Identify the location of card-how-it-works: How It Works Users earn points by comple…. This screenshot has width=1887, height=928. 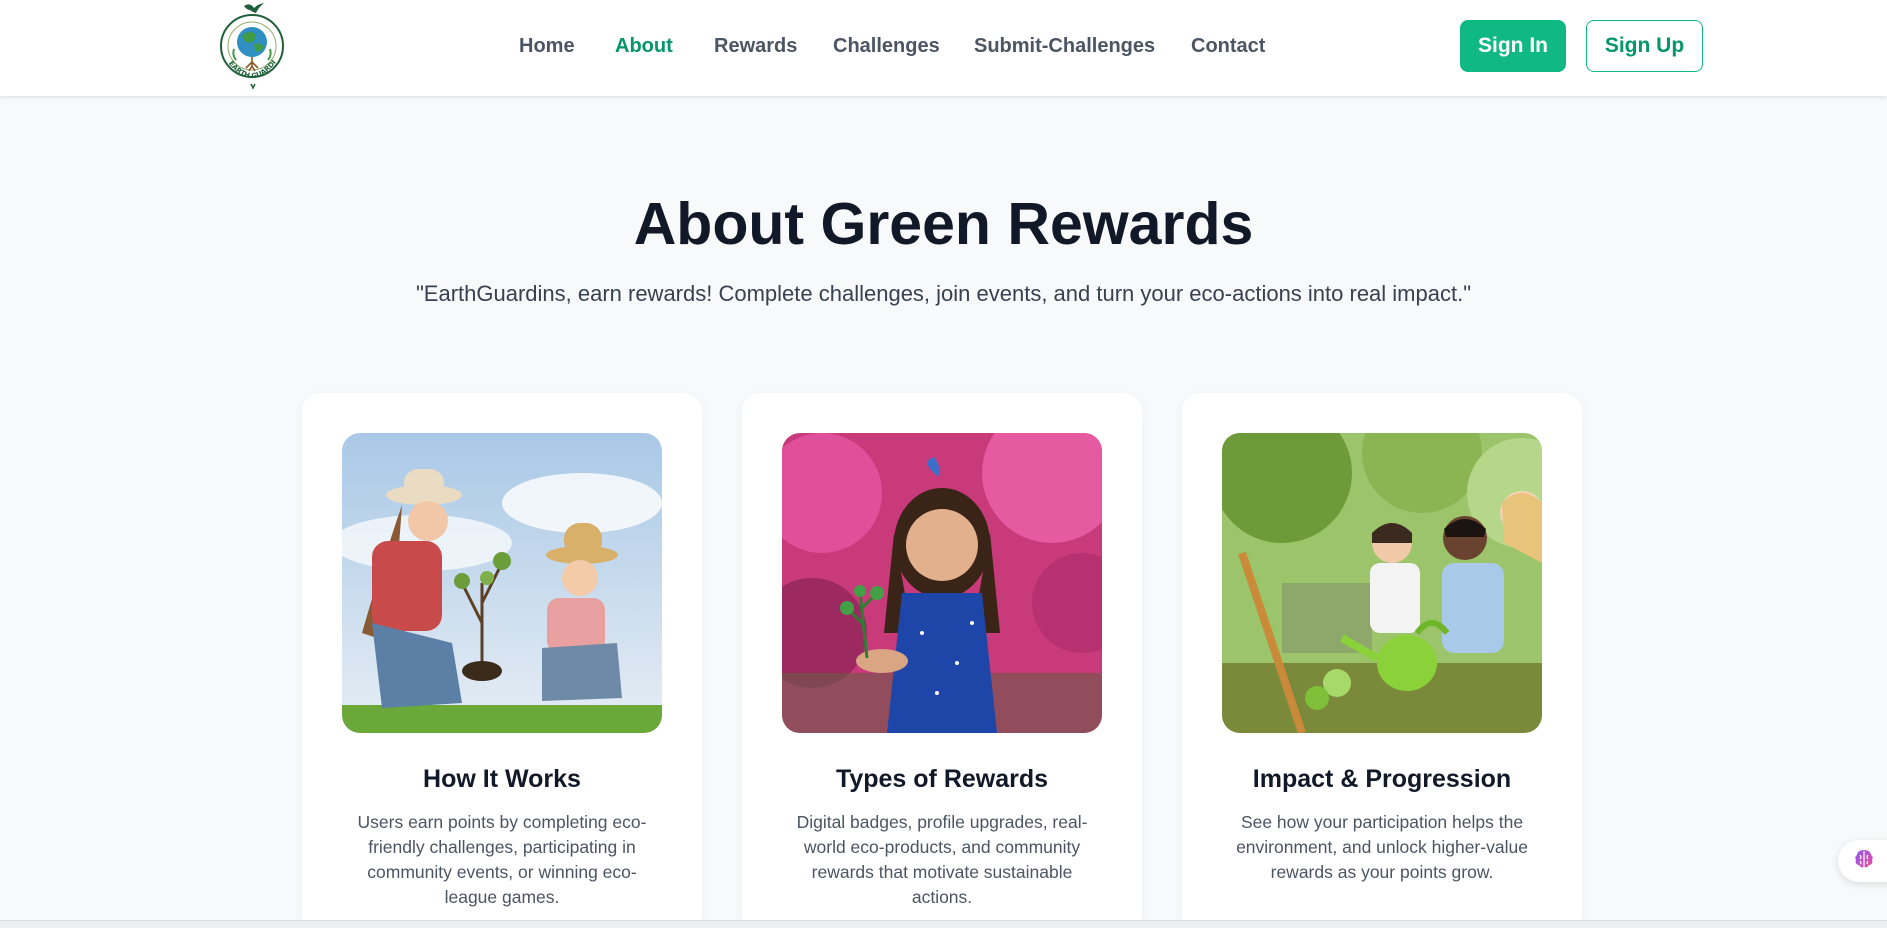
(502, 660).